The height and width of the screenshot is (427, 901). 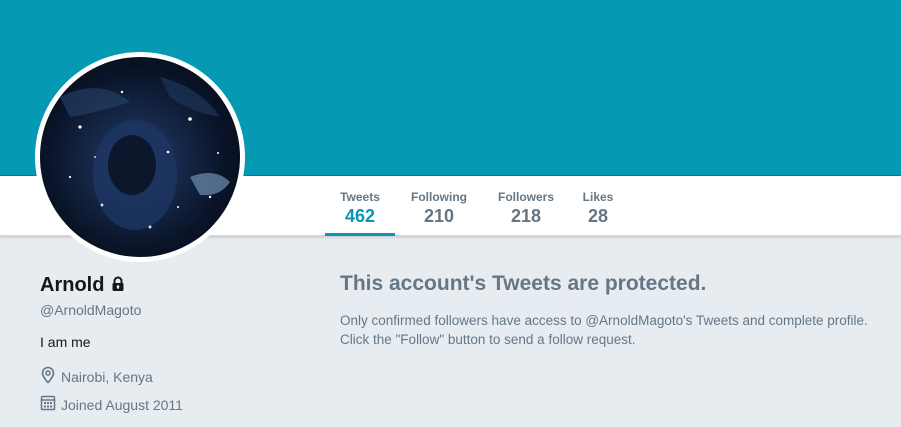 I want to click on protected-title: This account's Tweets are protected., so click(x=523, y=283).